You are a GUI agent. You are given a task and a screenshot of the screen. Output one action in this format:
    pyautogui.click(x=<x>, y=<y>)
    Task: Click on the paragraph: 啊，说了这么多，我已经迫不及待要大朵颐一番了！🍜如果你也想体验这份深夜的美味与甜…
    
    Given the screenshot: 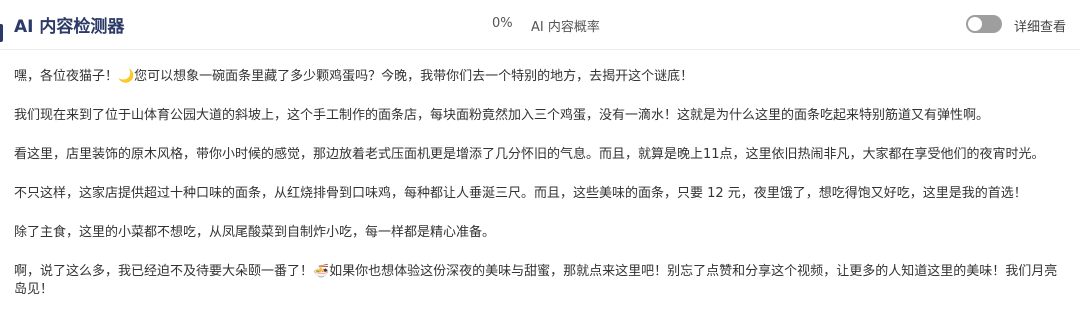 What is the action you would take?
    pyautogui.click(x=536, y=280)
    